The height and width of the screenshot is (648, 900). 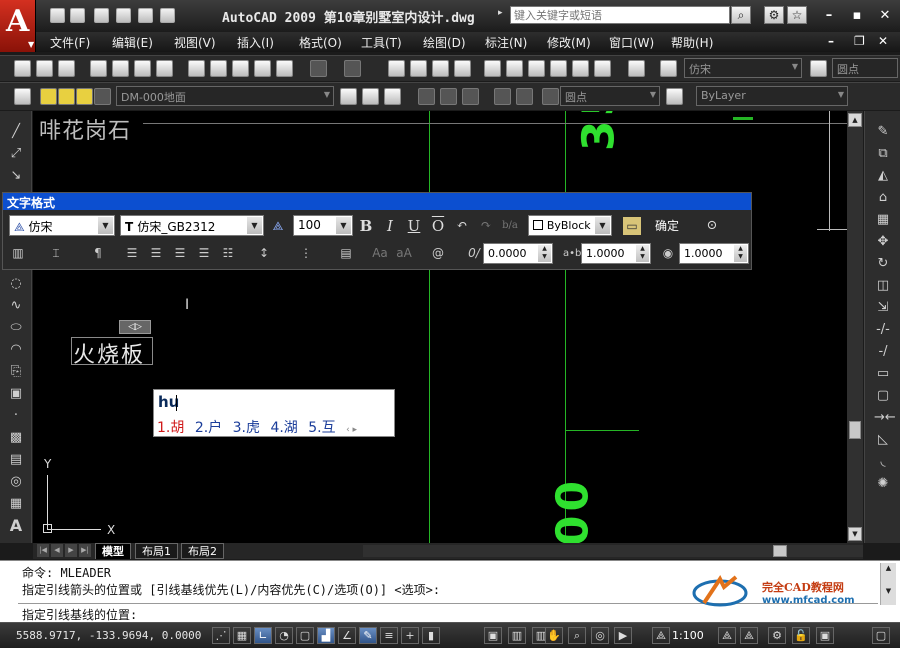 What do you see at coordinates (881, 635) in the screenshot?
I see `clean-screen-icon: ▢` at bounding box center [881, 635].